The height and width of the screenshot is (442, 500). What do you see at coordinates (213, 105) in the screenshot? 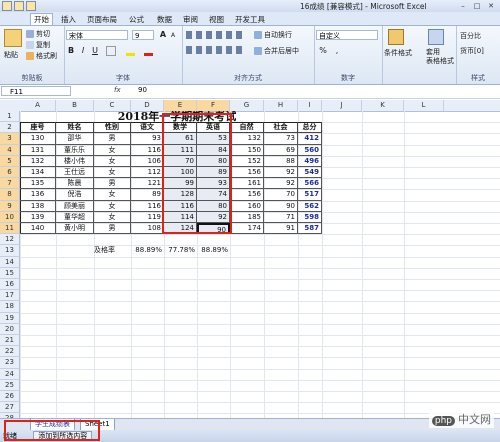
I see `column-header-F: F` at bounding box center [213, 105].